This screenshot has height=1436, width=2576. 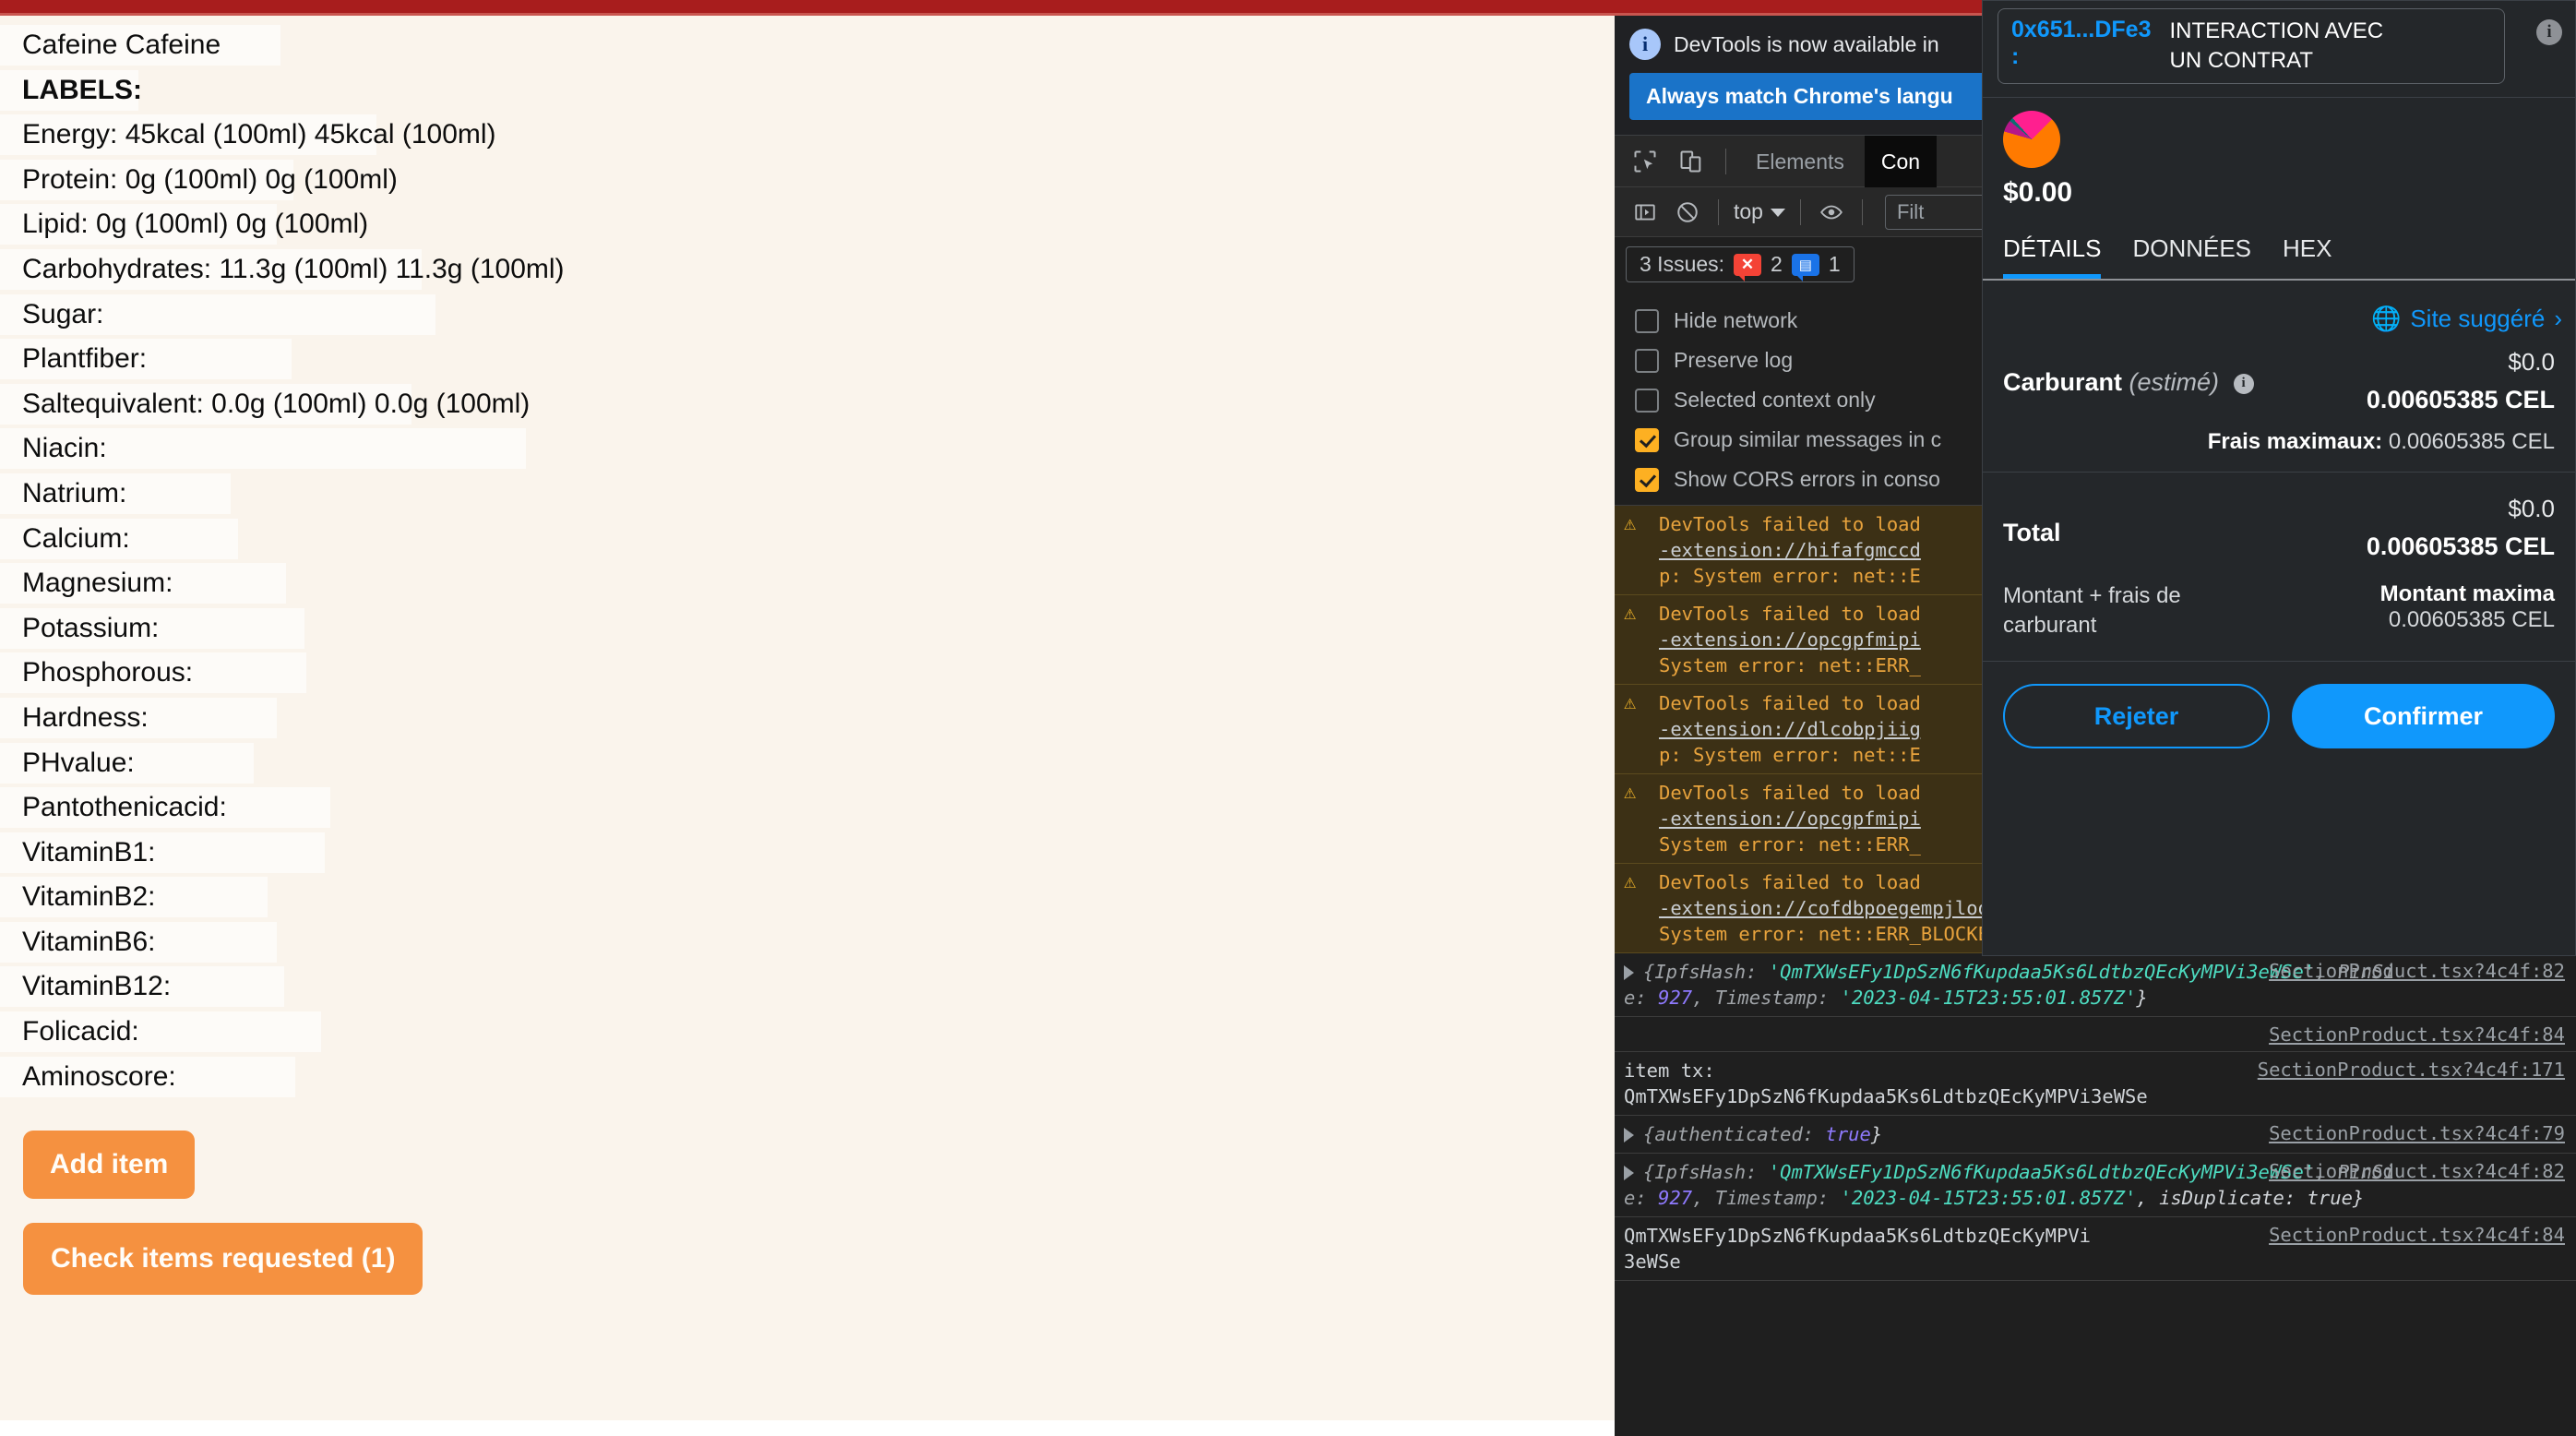 I want to click on label-row: Energy: 45kcal (100ml) 45kcal (100ml), so click(x=808, y=135).